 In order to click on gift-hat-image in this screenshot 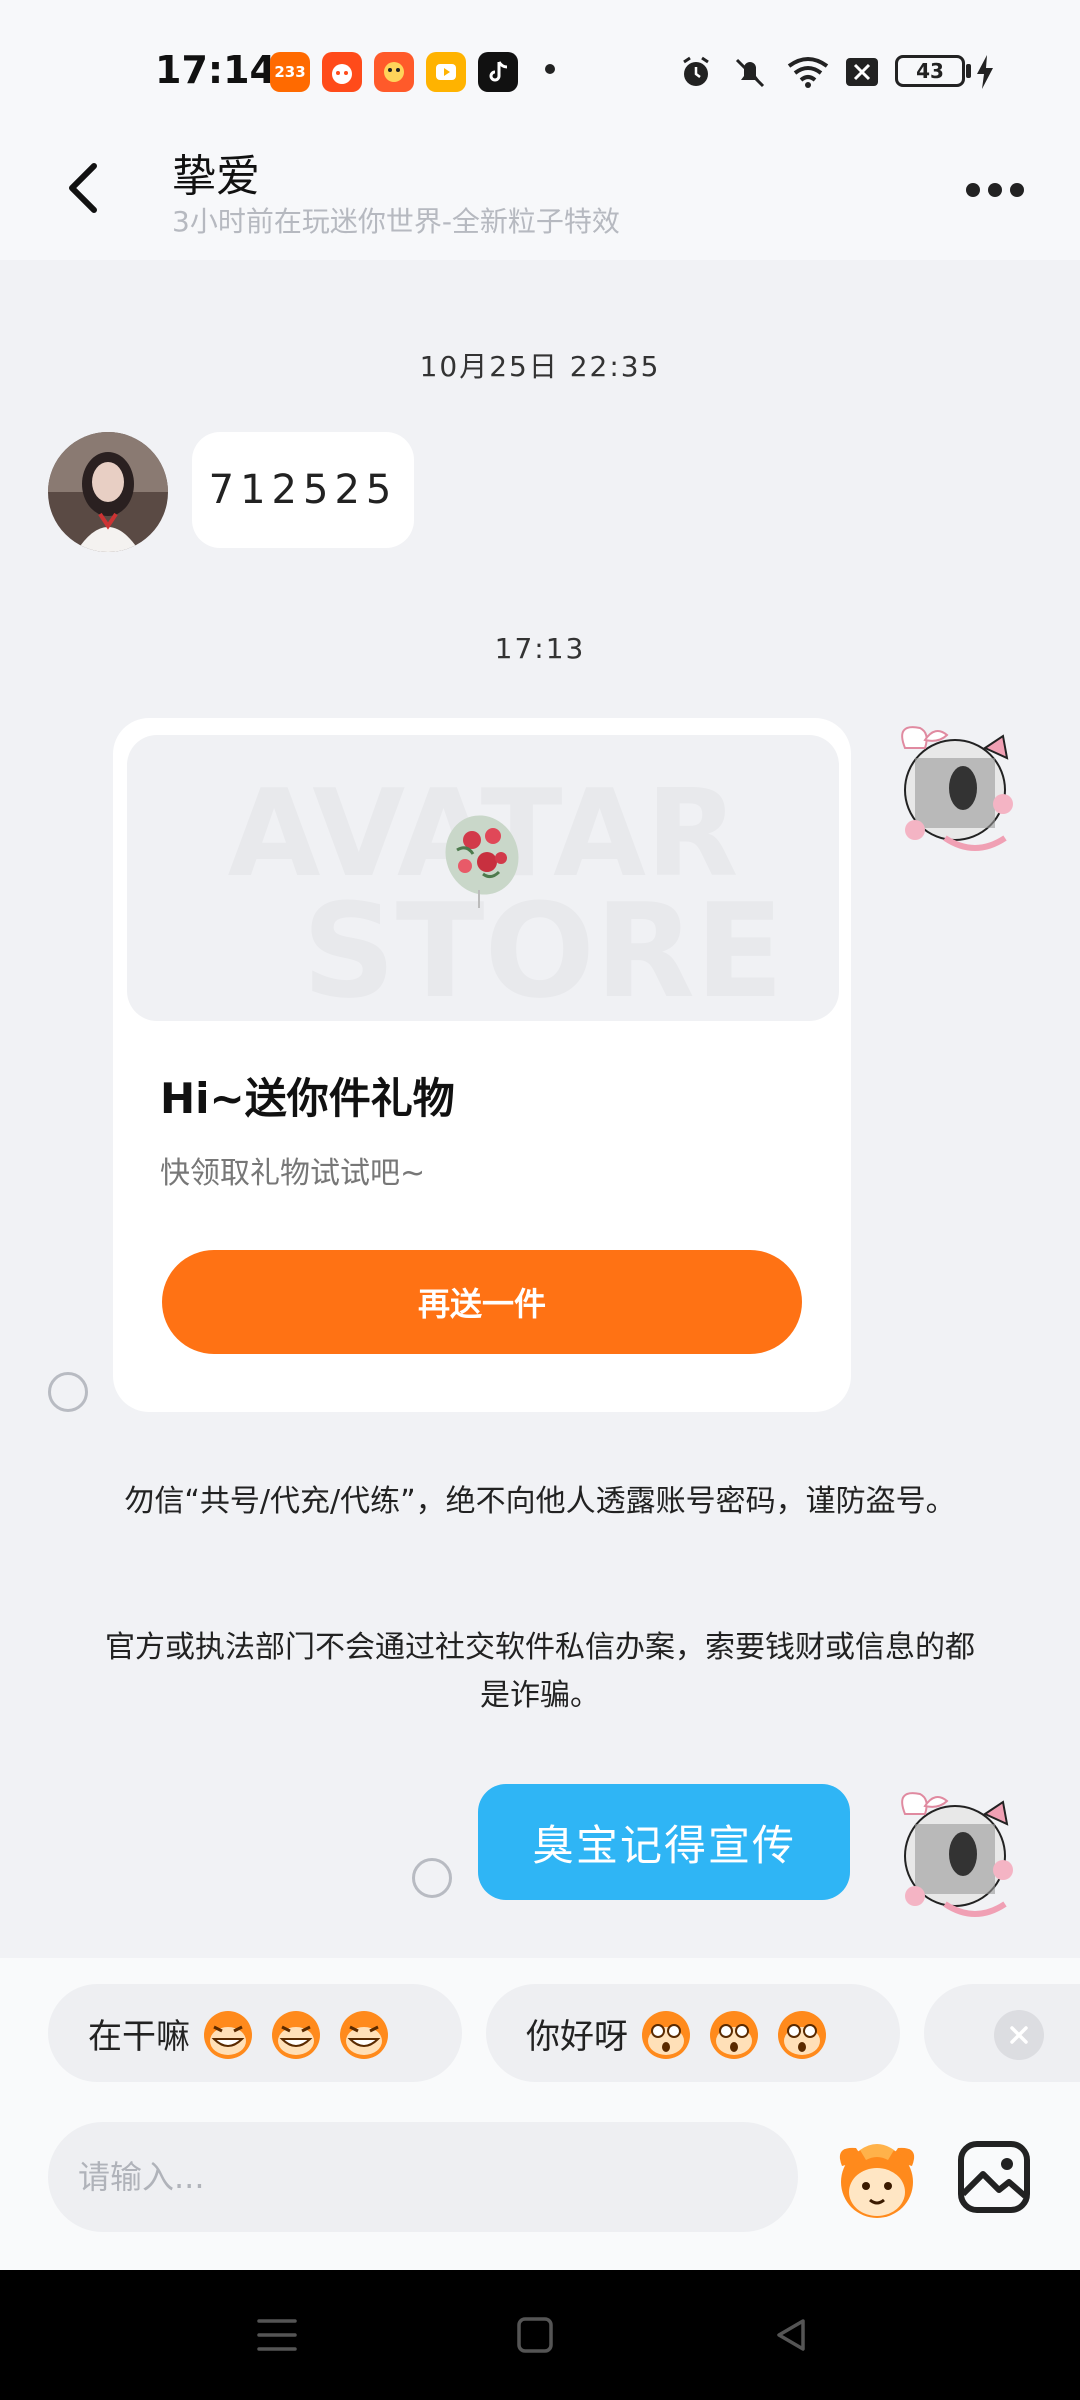, I will do `click(482, 861)`.